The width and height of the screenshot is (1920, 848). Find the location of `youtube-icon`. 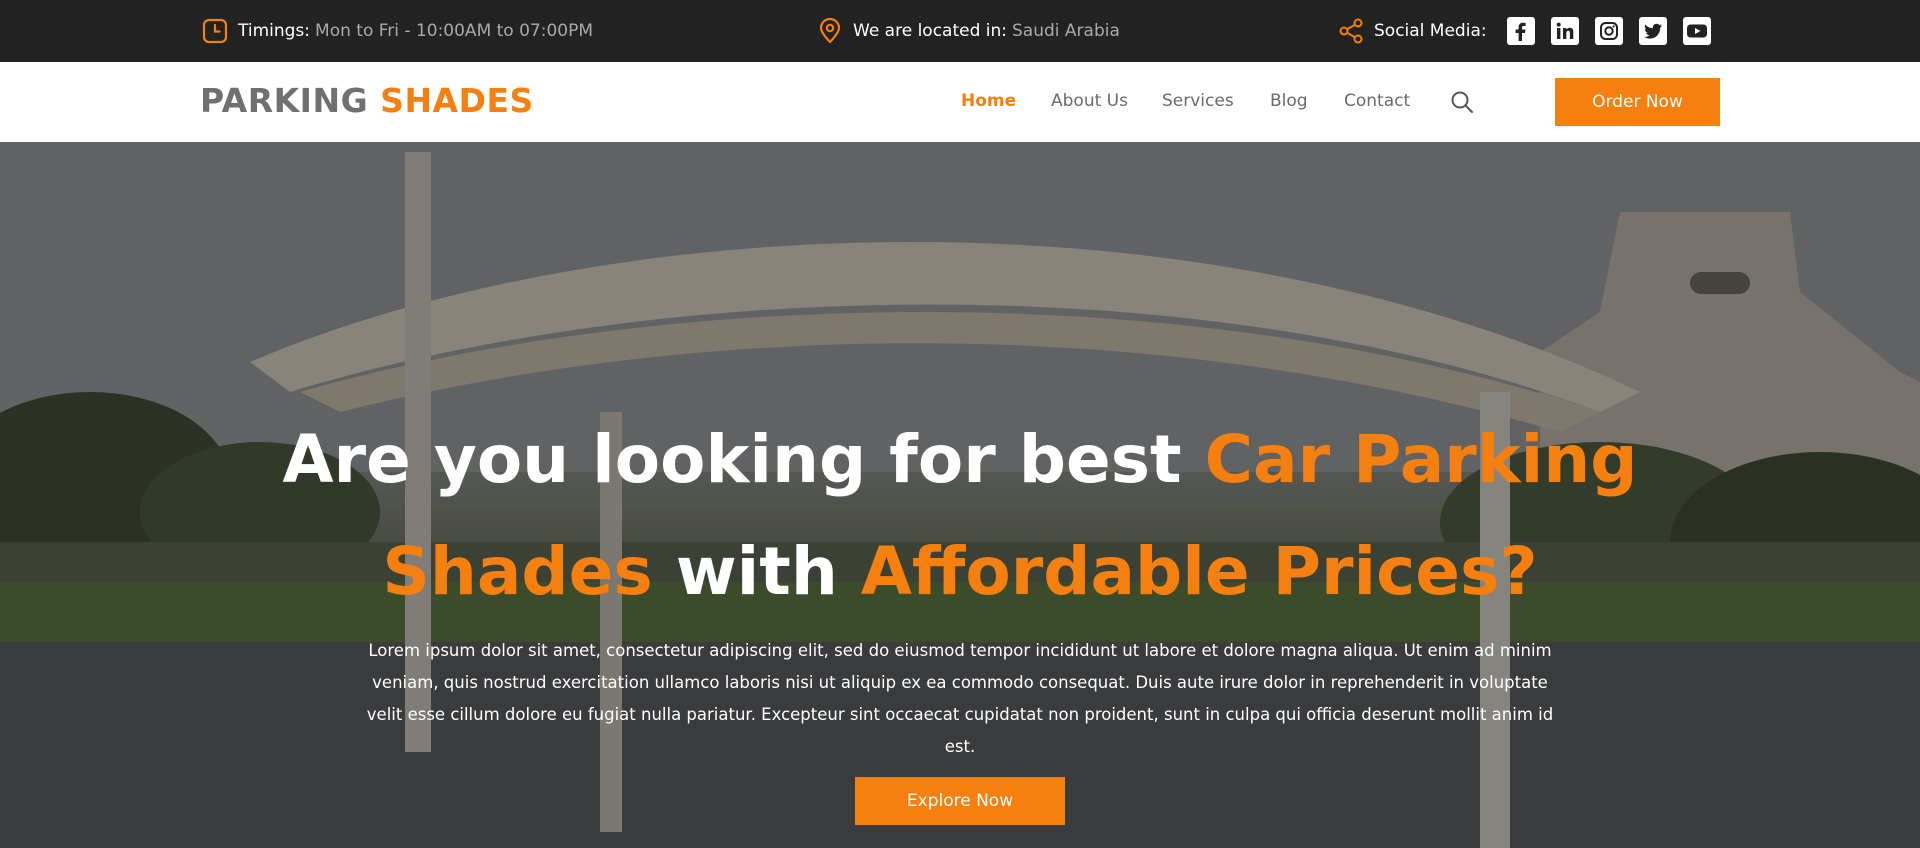

youtube-icon is located at coordinates (1697, 31).